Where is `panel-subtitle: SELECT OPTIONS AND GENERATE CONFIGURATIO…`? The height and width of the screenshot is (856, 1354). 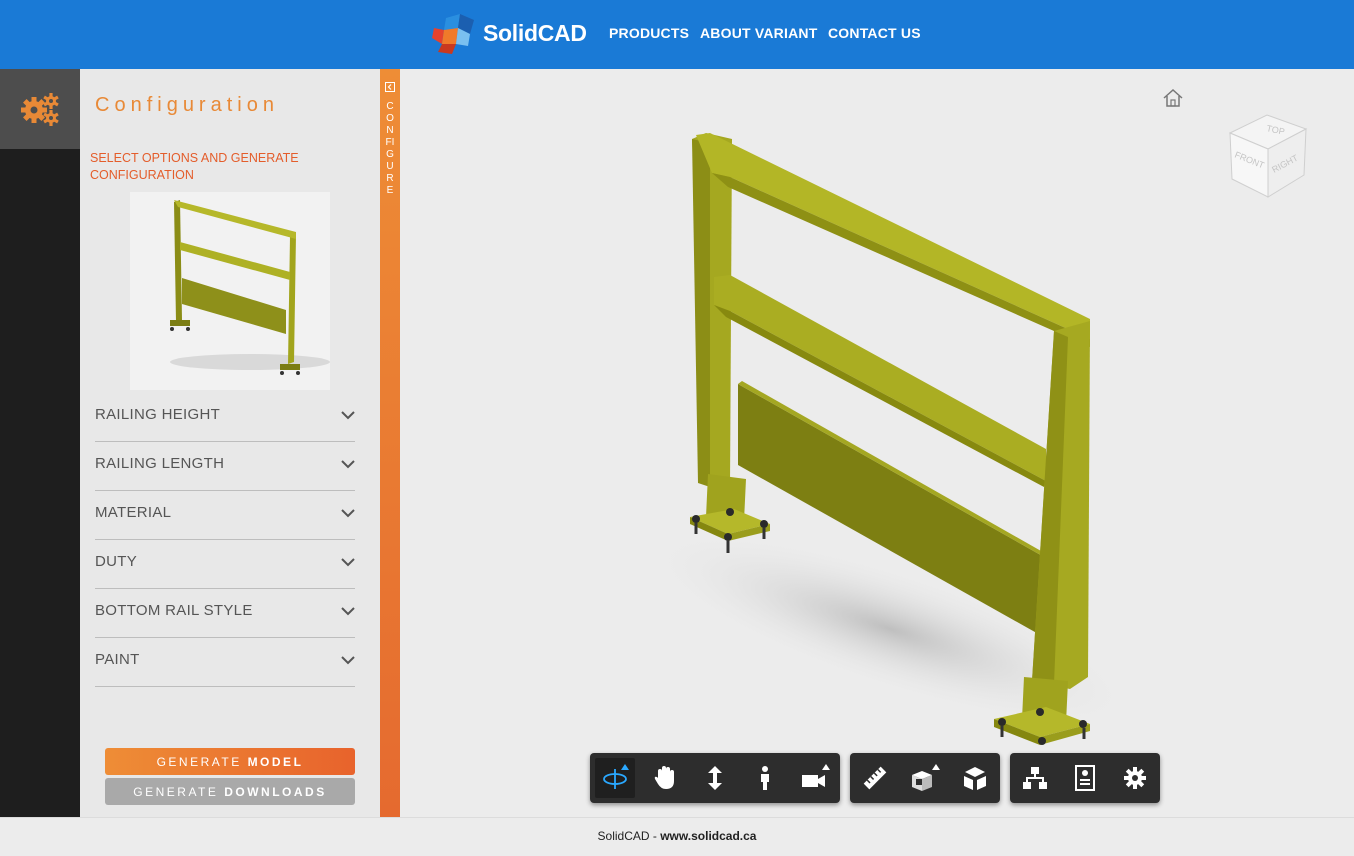 panel-subtitle: SELECT OPTIONS AND GENERATE CONFIGURATIO… is located at coordinates (194, 166).